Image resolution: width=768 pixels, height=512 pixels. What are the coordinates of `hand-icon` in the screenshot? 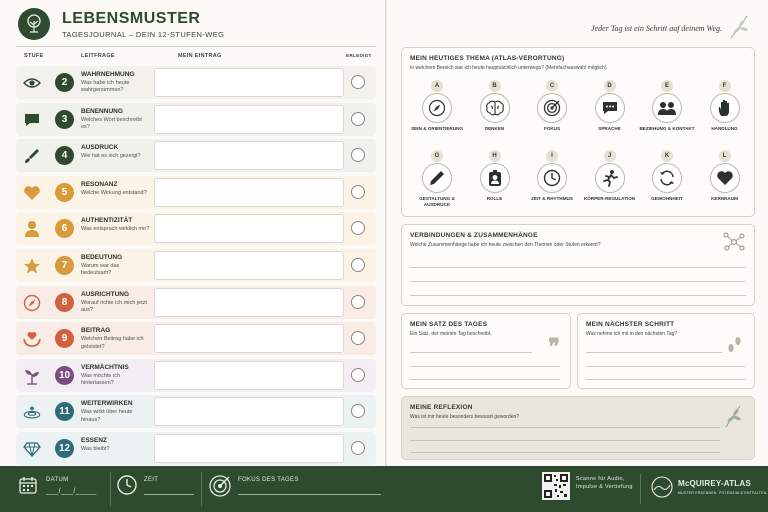 It's located at (724, 108).